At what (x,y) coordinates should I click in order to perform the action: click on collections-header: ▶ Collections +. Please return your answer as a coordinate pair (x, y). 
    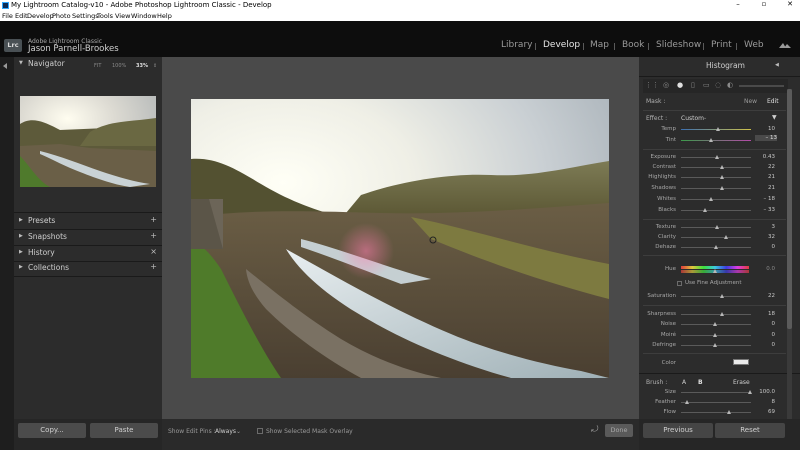
    Looking at the image, I should click on (88, 268).